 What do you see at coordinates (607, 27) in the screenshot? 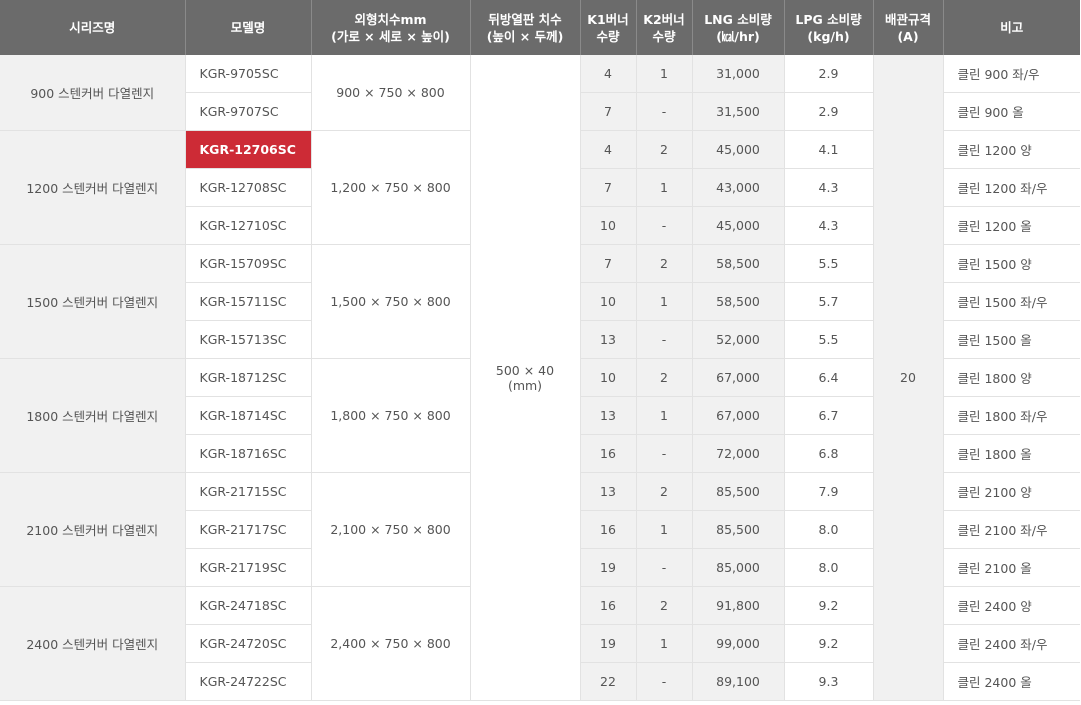
I see `header-k1-burner: K1버너 수량` at bounding box center [607, 27].